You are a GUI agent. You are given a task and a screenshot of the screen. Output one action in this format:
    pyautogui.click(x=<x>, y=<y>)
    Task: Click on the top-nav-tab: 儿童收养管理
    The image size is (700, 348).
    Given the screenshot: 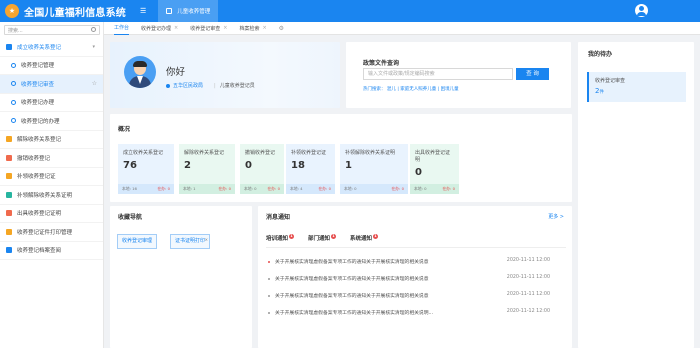 What is the action you would take?
    pyautogui.click(x=188, y=11)
    